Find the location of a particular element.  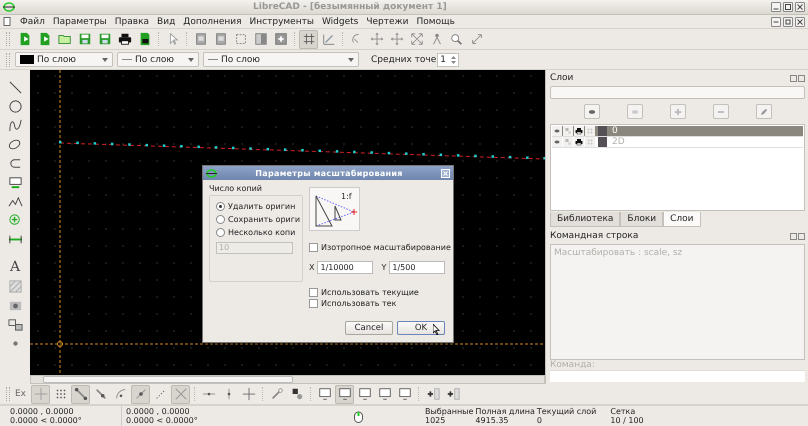

dimension-icon is located at coordinates (15, 182).